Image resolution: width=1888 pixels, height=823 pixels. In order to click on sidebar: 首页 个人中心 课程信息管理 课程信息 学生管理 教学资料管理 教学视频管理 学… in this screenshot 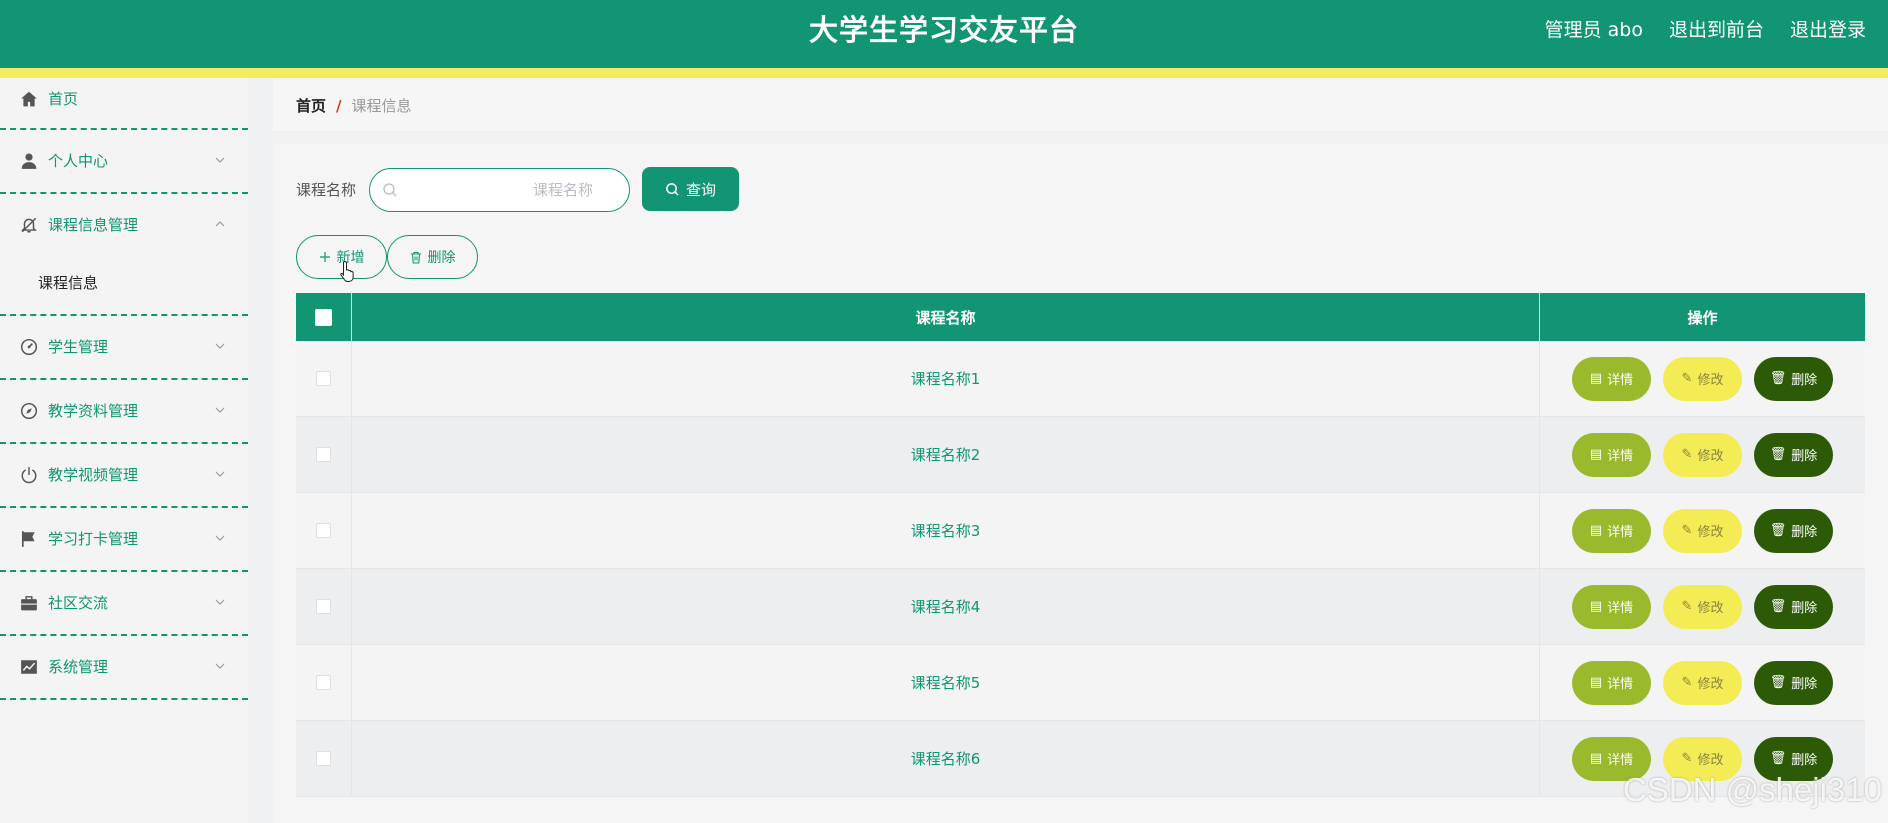, I will do `click(124, 450)`.